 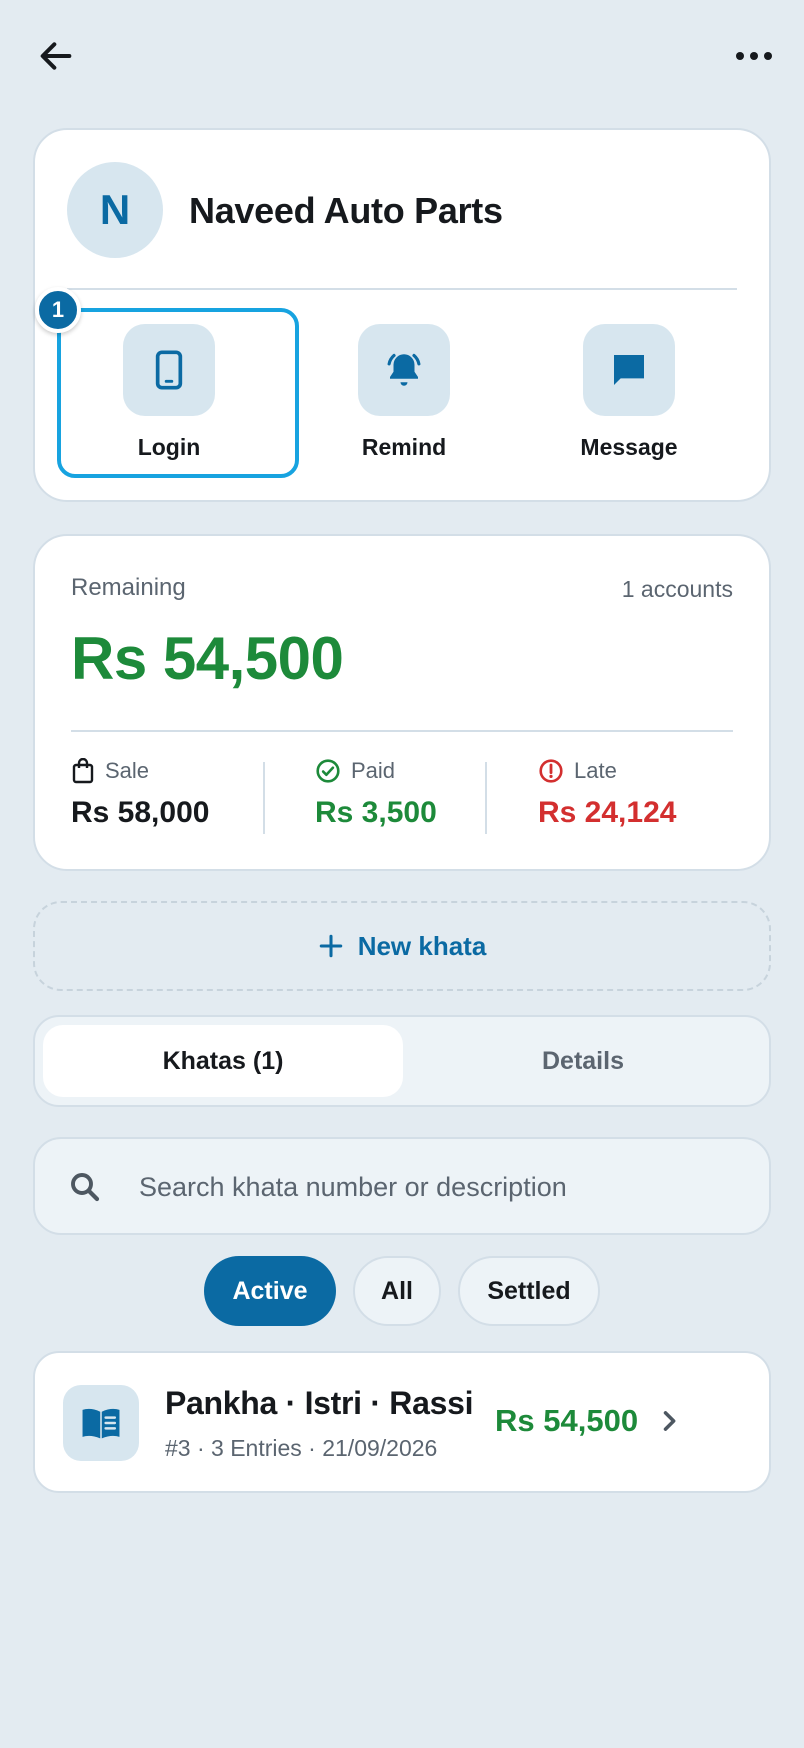 I want to click on filter-chips: Active All Settled, so click(x=402, y=1292).